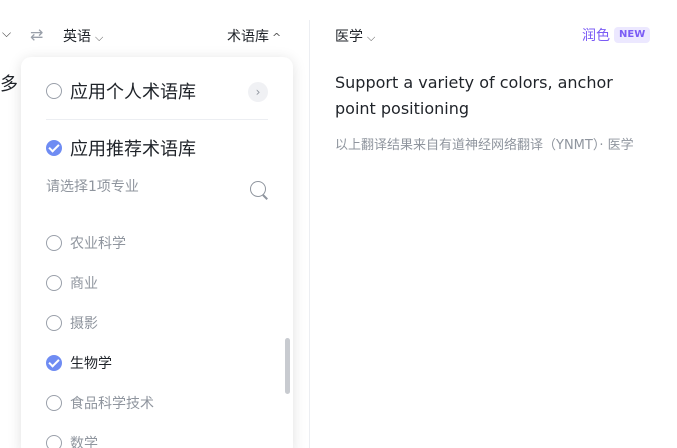 The width and height of the screenshot is (677, 448). What do you see at coordinates (9, 84) in the screenshot?
I see `source-text-fragment: 多` at bounding box center [9, 84].